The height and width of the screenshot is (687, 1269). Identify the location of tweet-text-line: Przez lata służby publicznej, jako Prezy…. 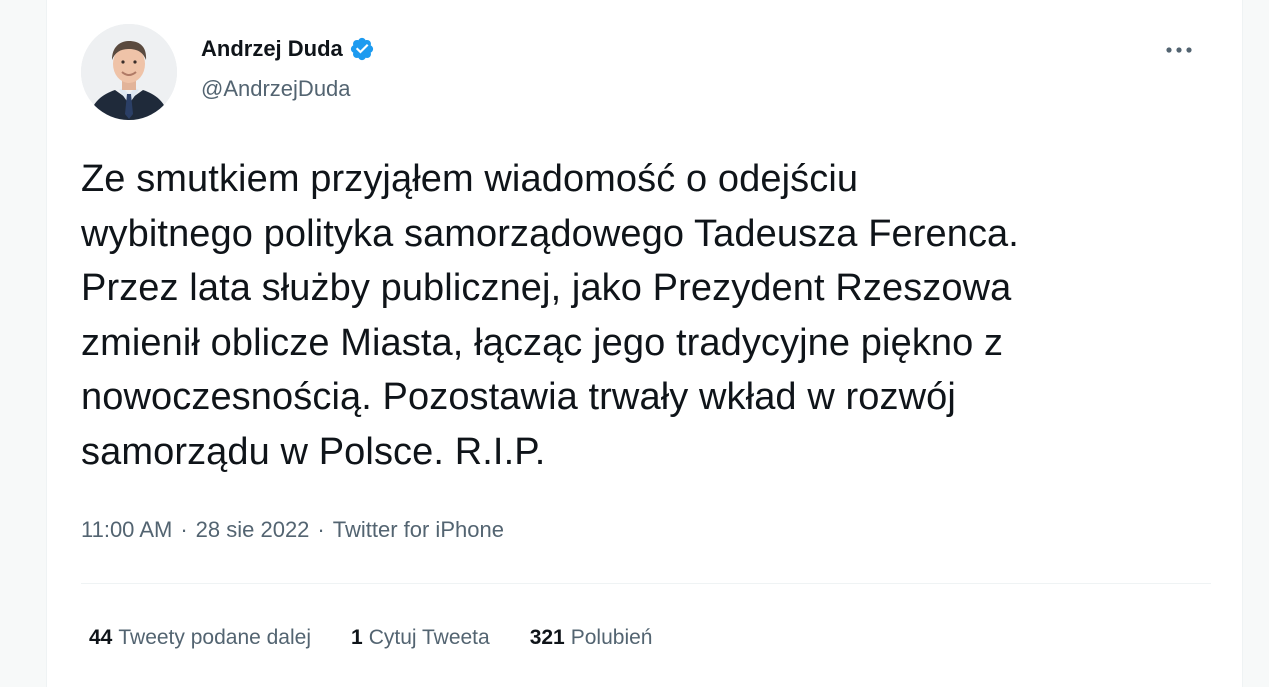
(546, 288).